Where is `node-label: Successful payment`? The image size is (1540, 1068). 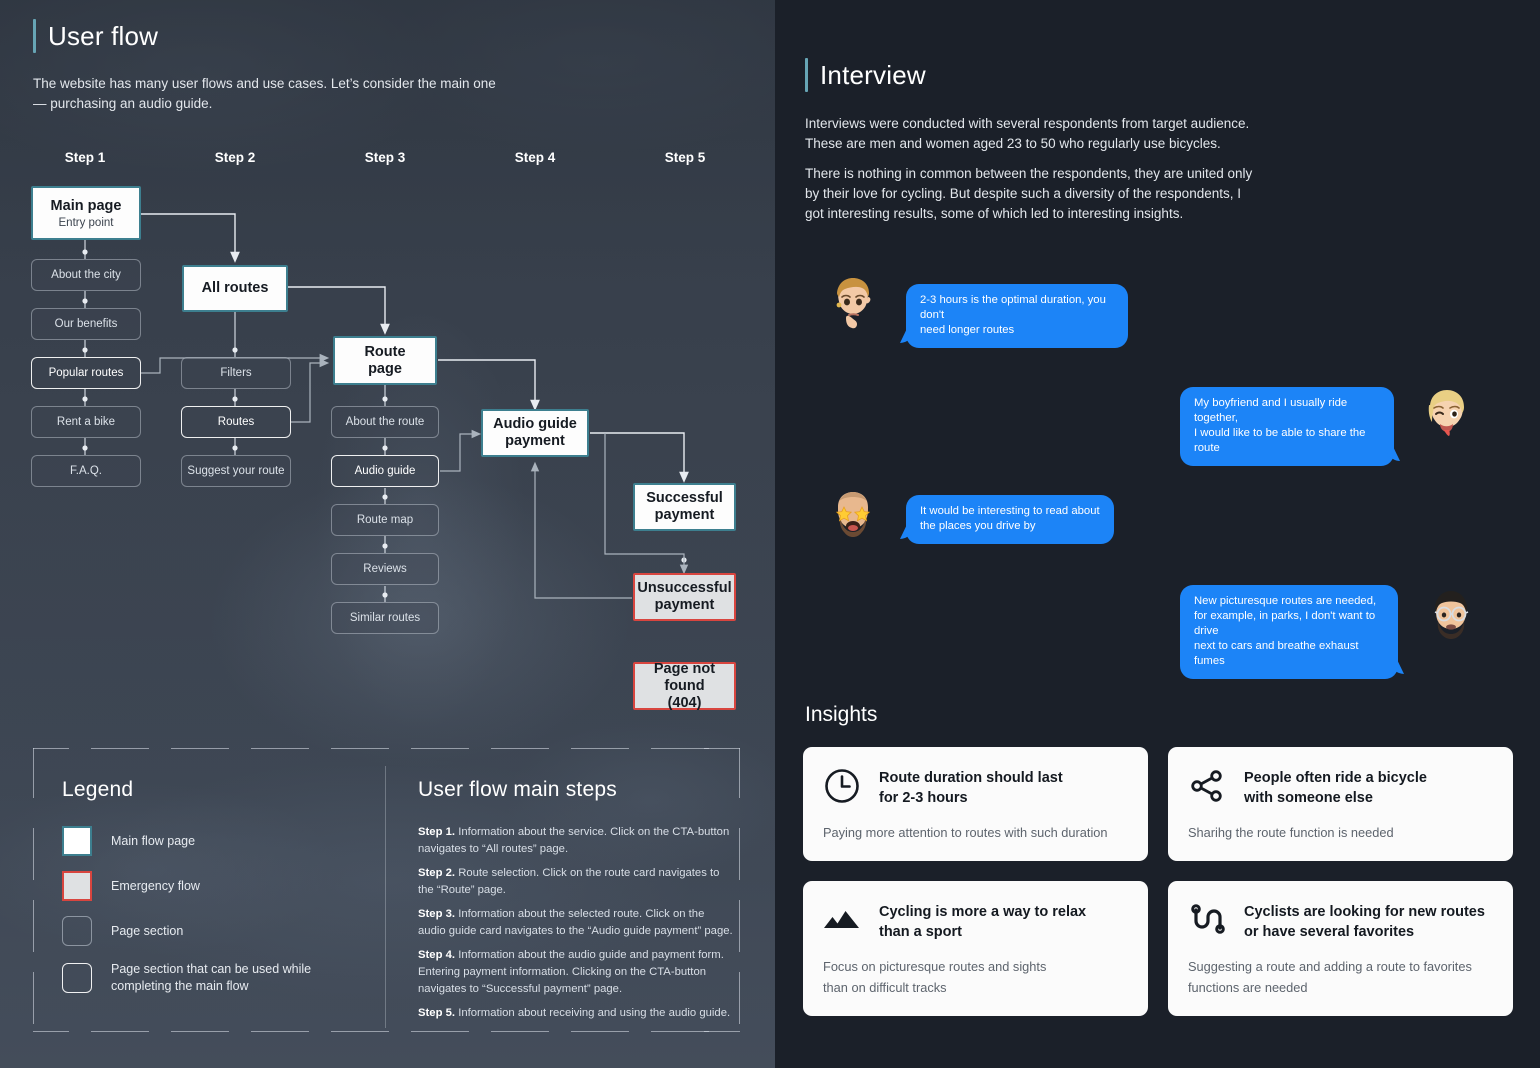
node-label: Successful payment is located at coordinates (684, 506).